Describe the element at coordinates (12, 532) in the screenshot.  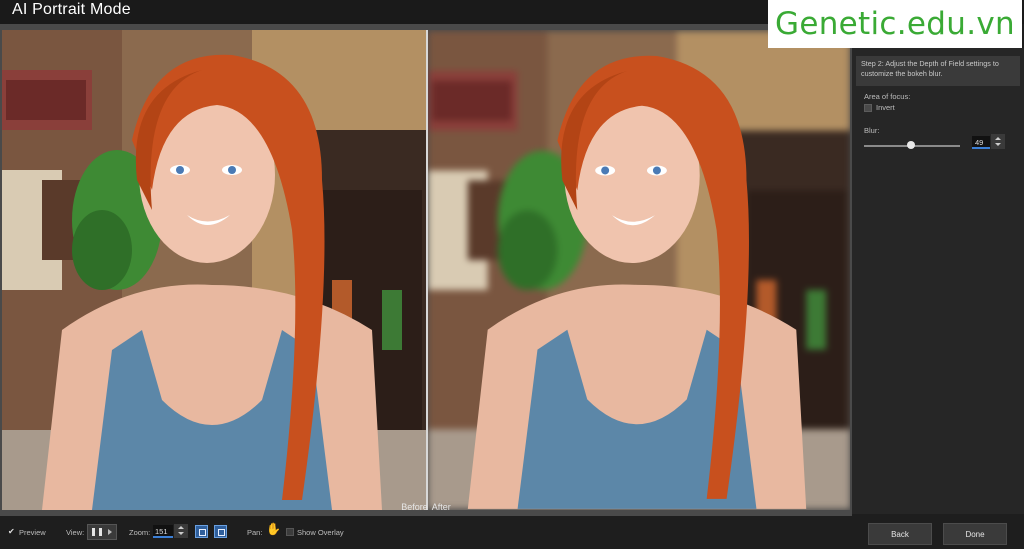
I see `preview-check-icon: ✔` at that location.